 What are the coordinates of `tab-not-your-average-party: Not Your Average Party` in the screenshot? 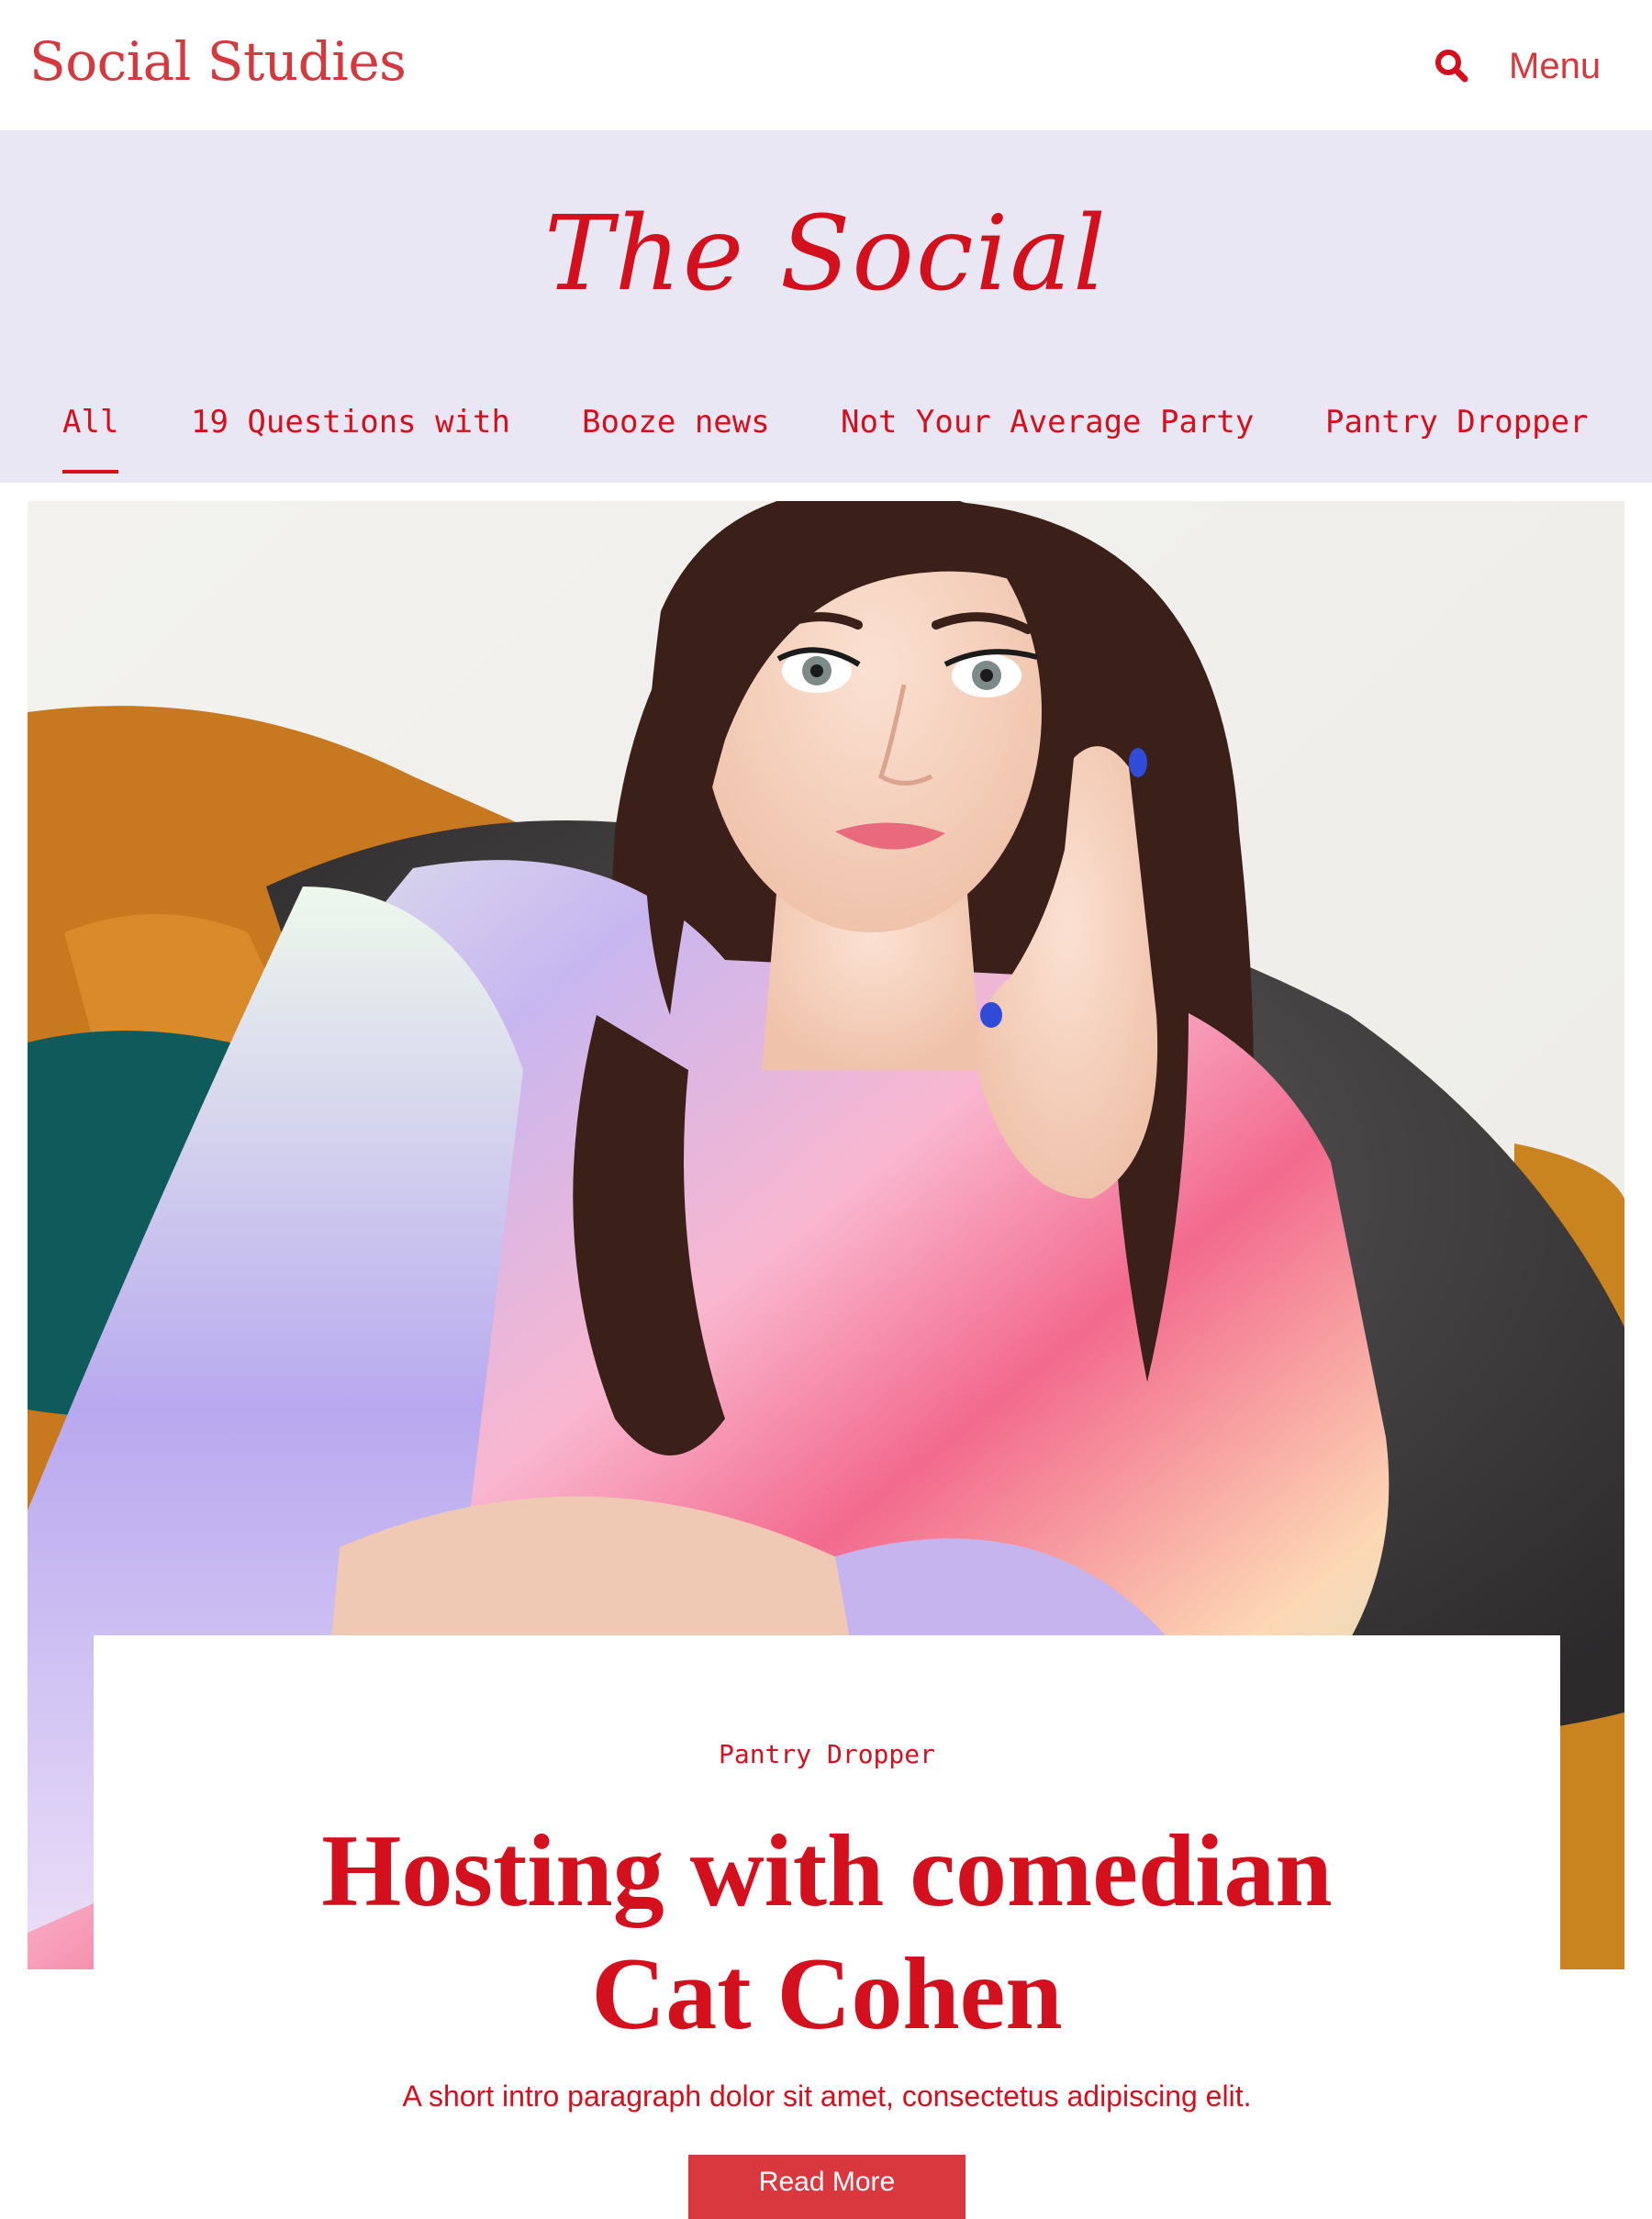 It's located at (1047, 422).